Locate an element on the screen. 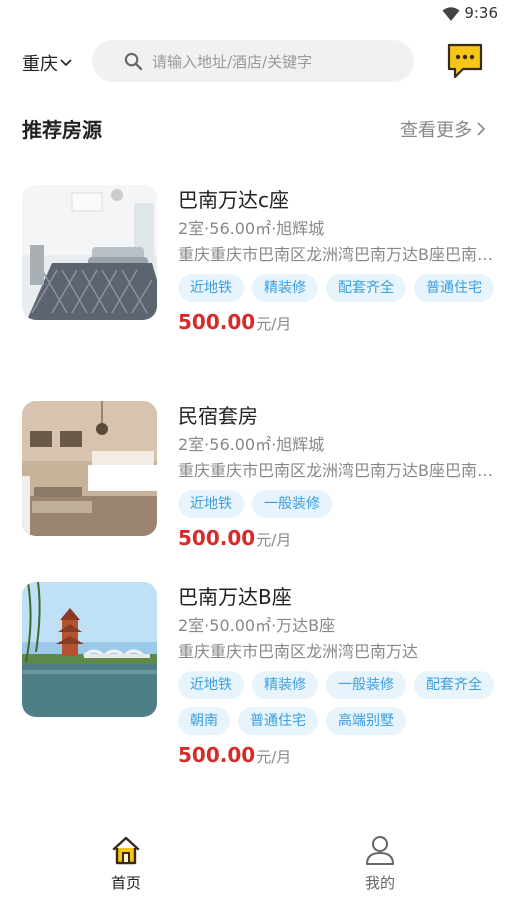 This screenshot has height=900, width=506. tab-home-label: 首页 is located at coordinates (125, 883).